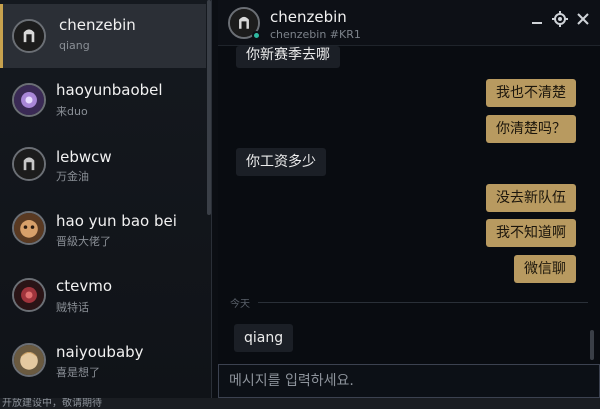  I want to click on contact-name: naiyoubaby, so click(100, 352).